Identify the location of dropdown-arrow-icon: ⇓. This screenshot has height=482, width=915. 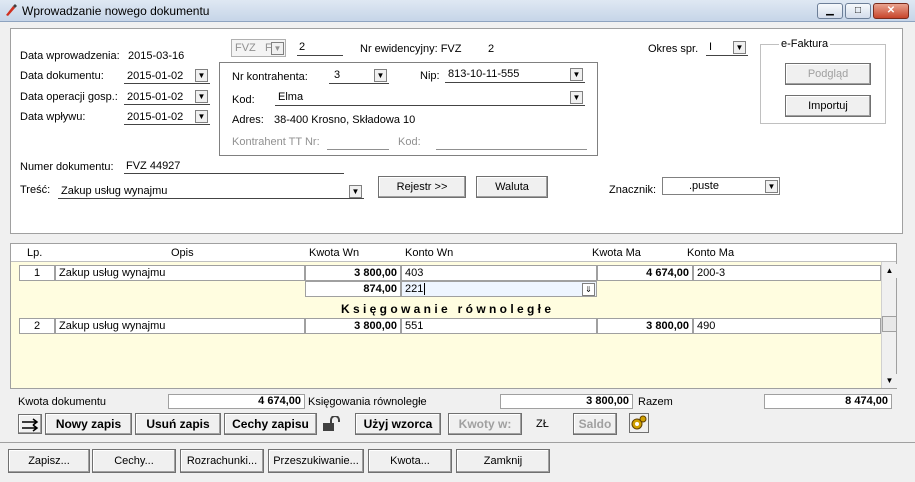
(588, 289).